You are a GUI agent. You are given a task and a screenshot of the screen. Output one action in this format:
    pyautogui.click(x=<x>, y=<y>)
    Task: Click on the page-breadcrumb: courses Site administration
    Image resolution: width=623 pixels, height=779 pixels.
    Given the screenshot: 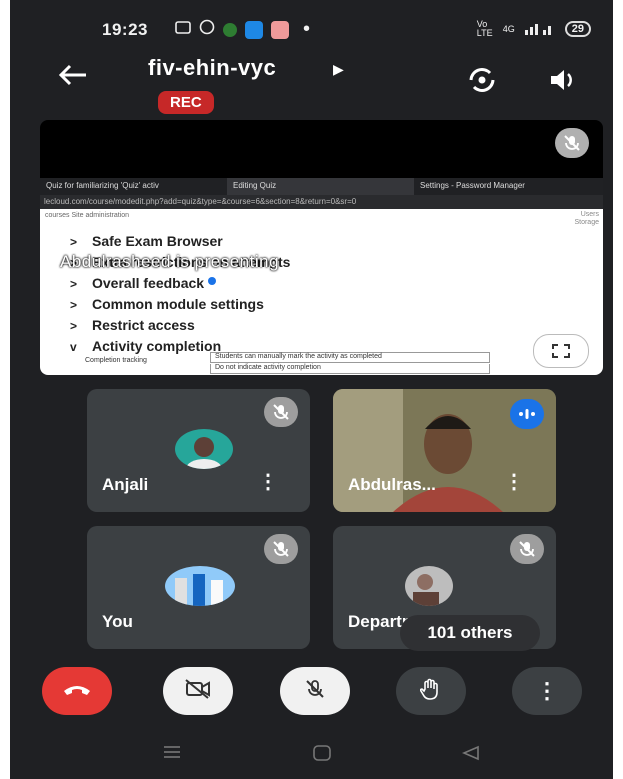 What is the action you would take?
    pyautogui.click(x=87, y=215)
    